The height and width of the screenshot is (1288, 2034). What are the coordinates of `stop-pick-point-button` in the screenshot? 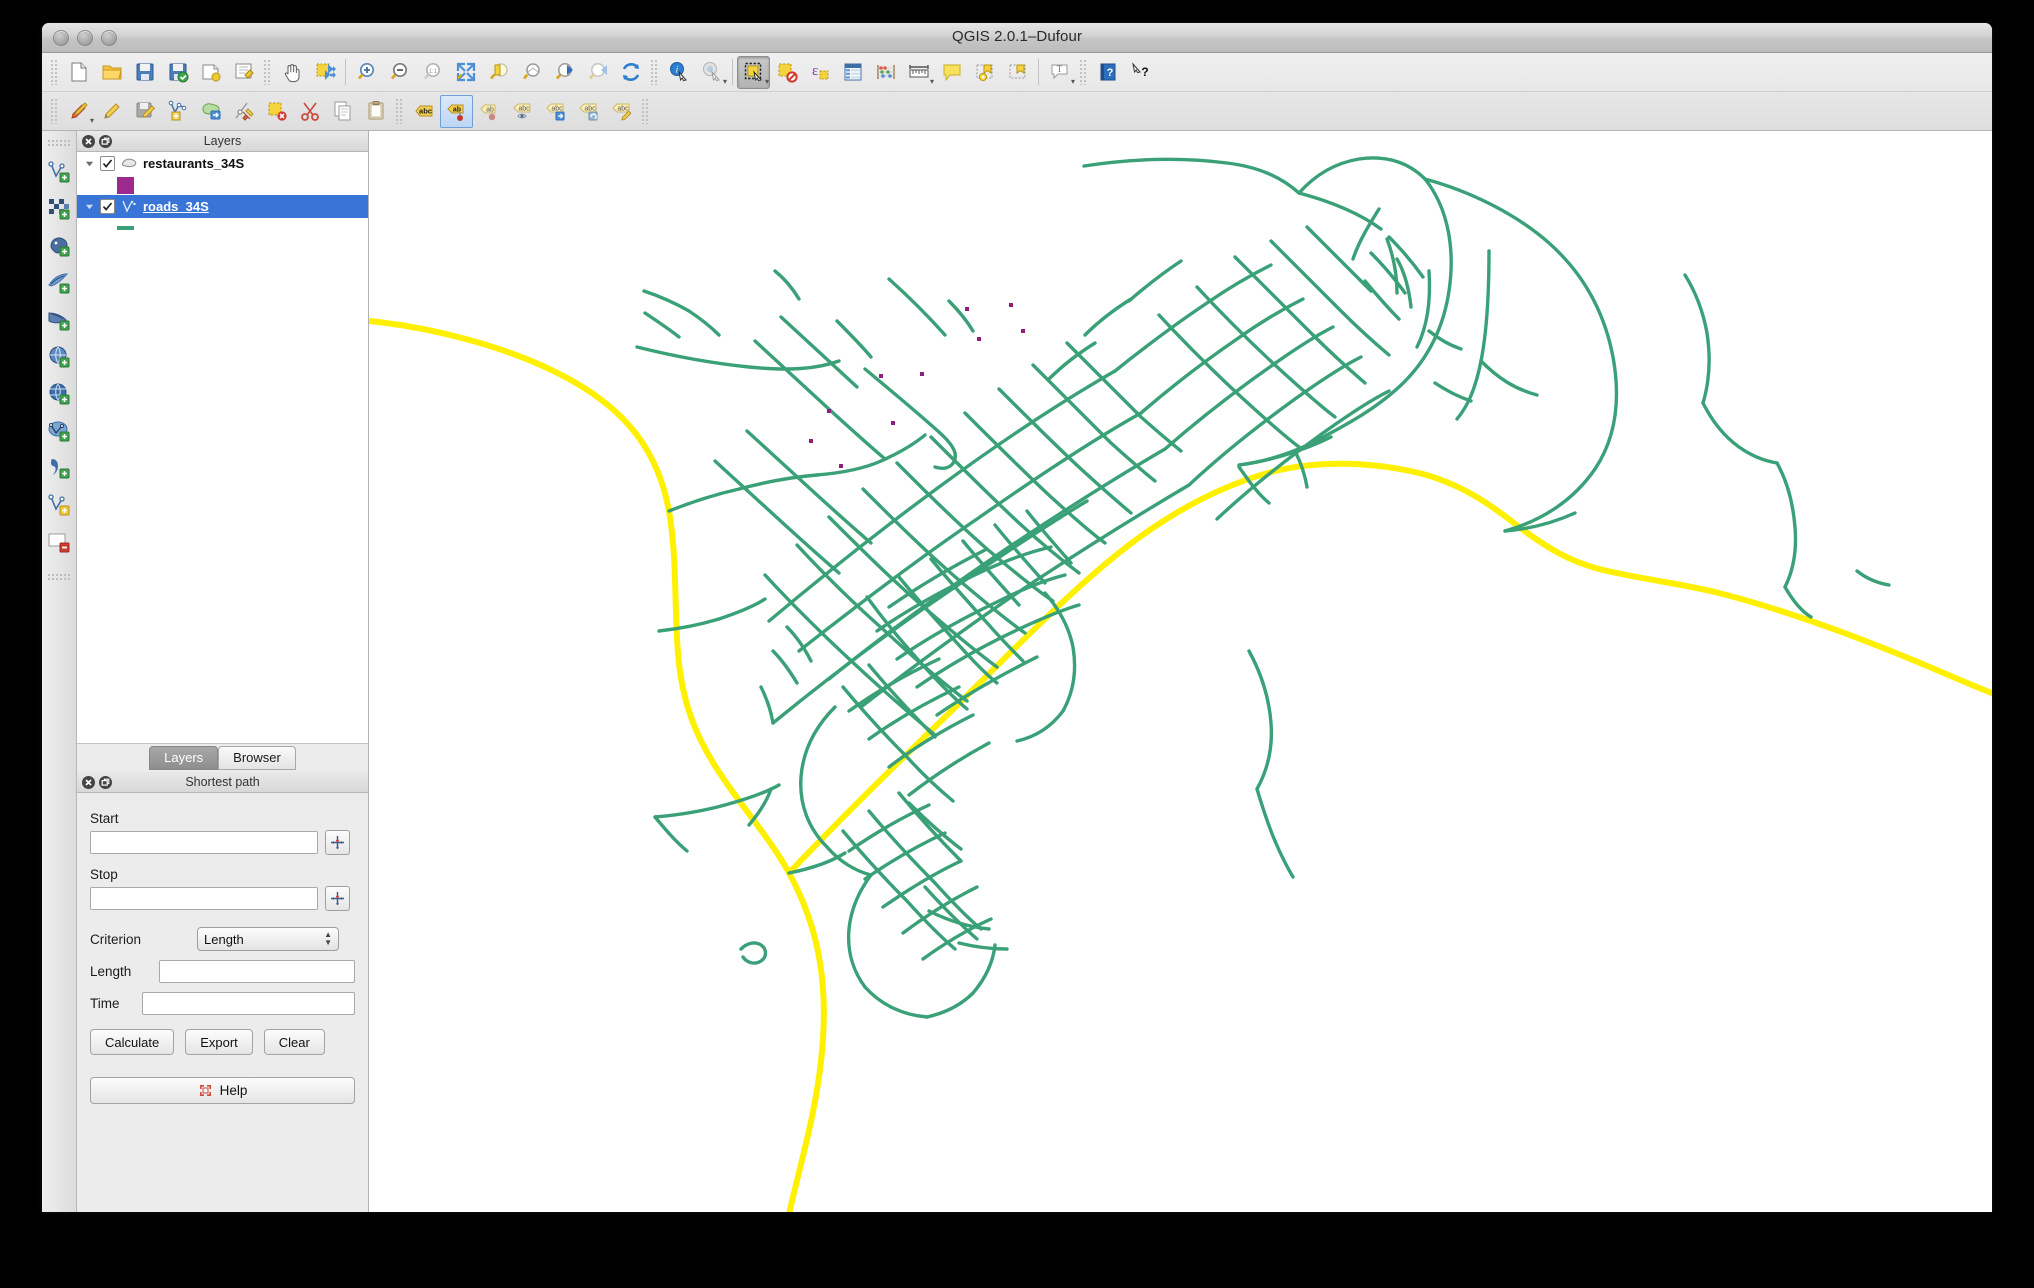 It's located at (337, 898).